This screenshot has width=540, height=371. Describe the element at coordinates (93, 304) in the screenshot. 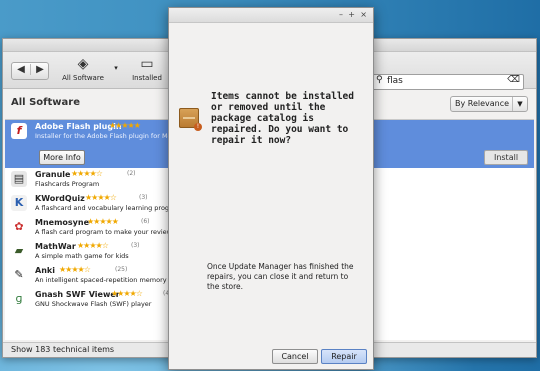

I see `app-description: GNU Shockwave Flash (SWF) player` at that location.